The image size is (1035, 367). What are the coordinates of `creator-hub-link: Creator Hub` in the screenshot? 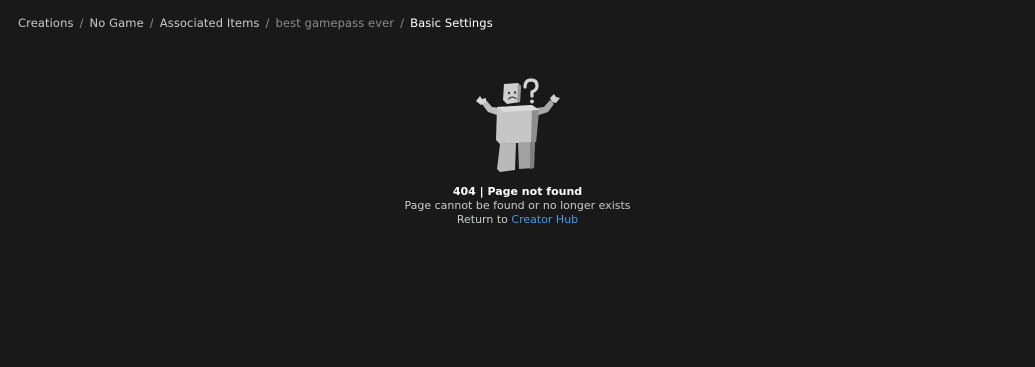 It's located at (544, 219).